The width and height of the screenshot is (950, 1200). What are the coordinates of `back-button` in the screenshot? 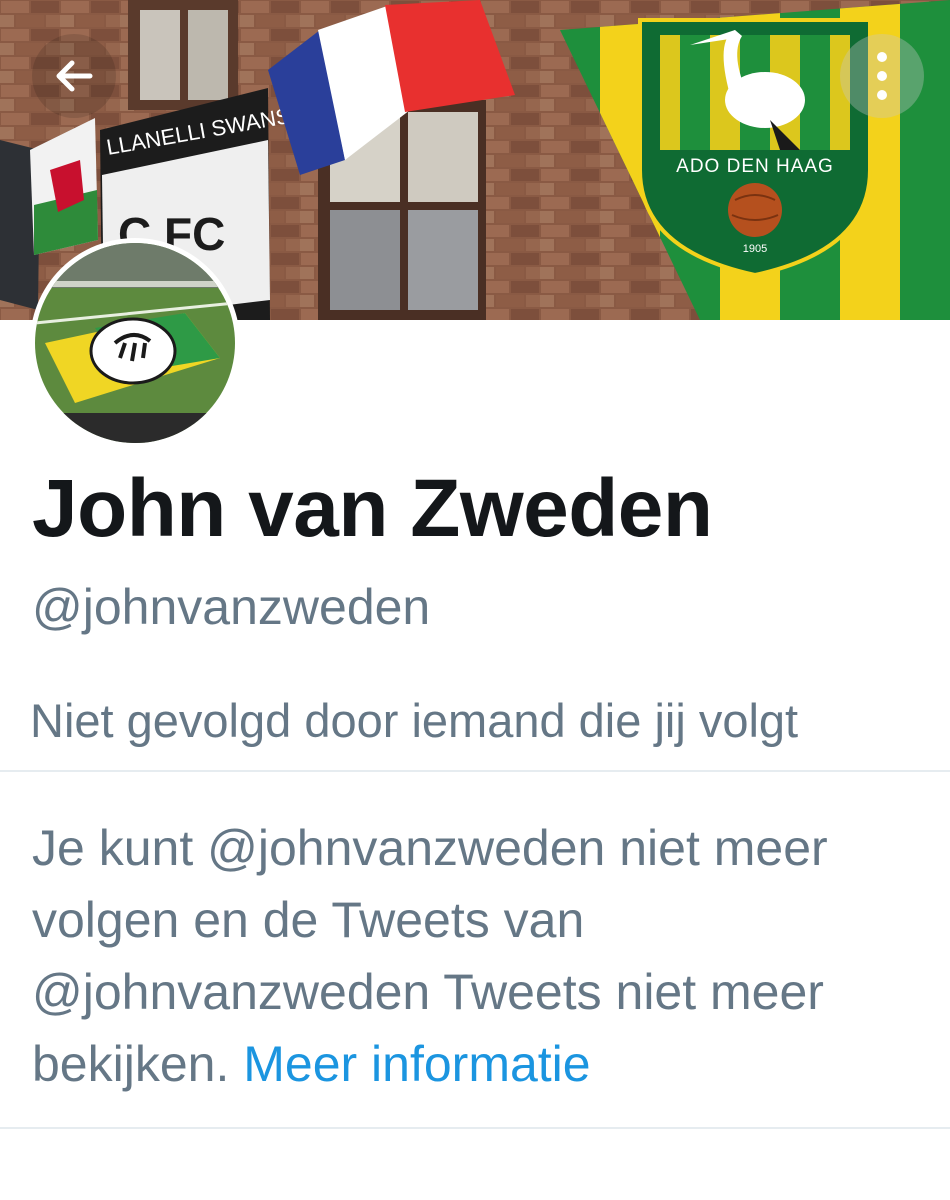 It's located at (74, 76).